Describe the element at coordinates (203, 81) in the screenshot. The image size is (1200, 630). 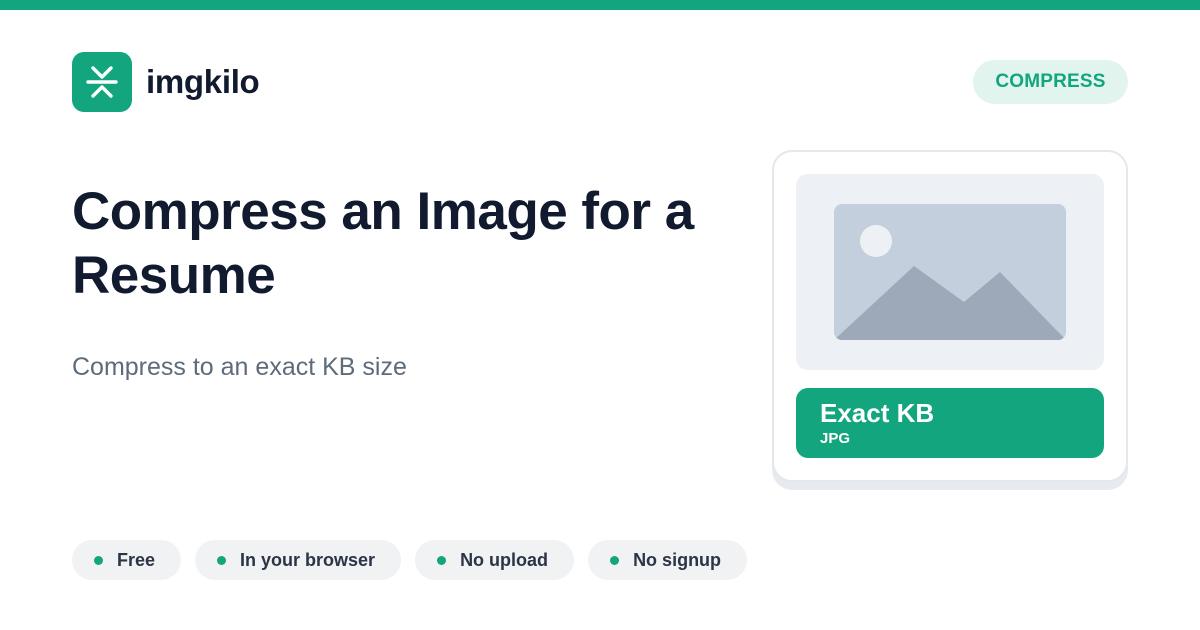
I see `brand-name: imgkilo` at that location.